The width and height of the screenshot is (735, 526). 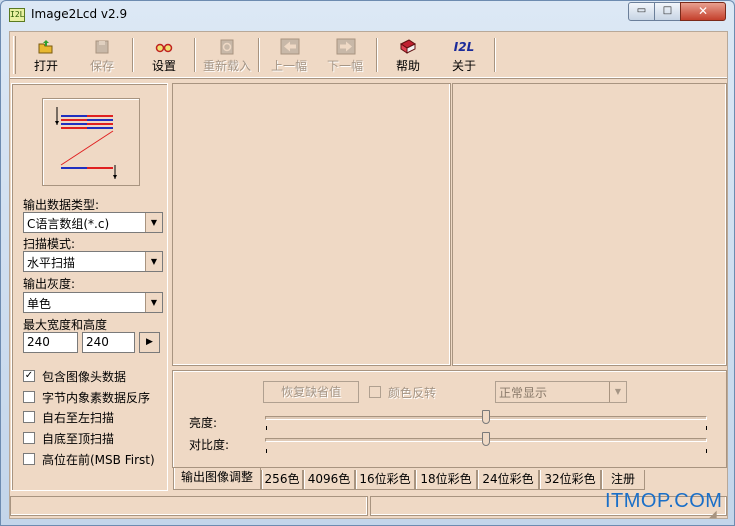 What do you see at coordinates (523, 393) in the screenshot?
I see `display-mode-value: 正常显示` at bounding box center [523, 393].